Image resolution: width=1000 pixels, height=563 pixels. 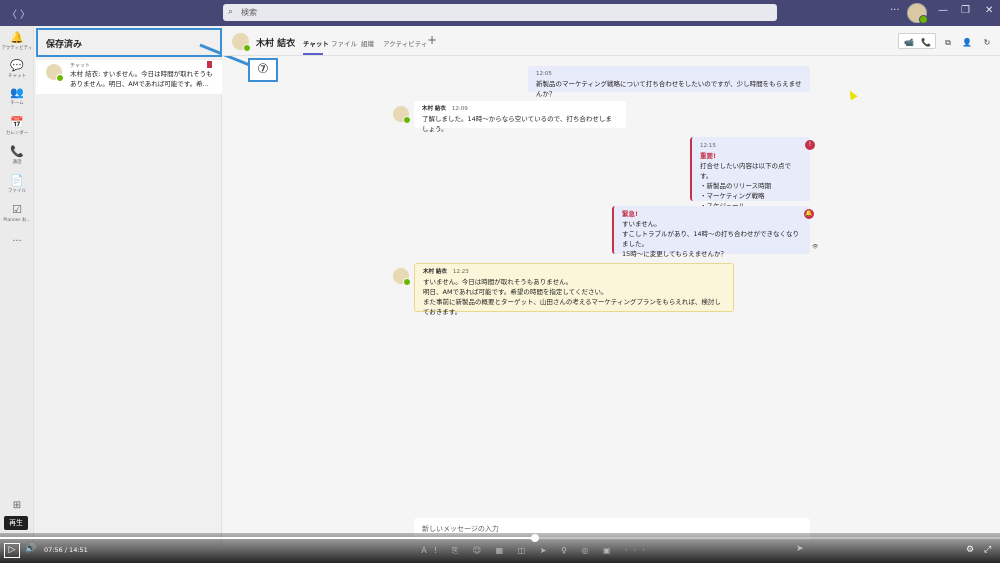 I want to click on back-button: 〈, so click(x=12, y=13).